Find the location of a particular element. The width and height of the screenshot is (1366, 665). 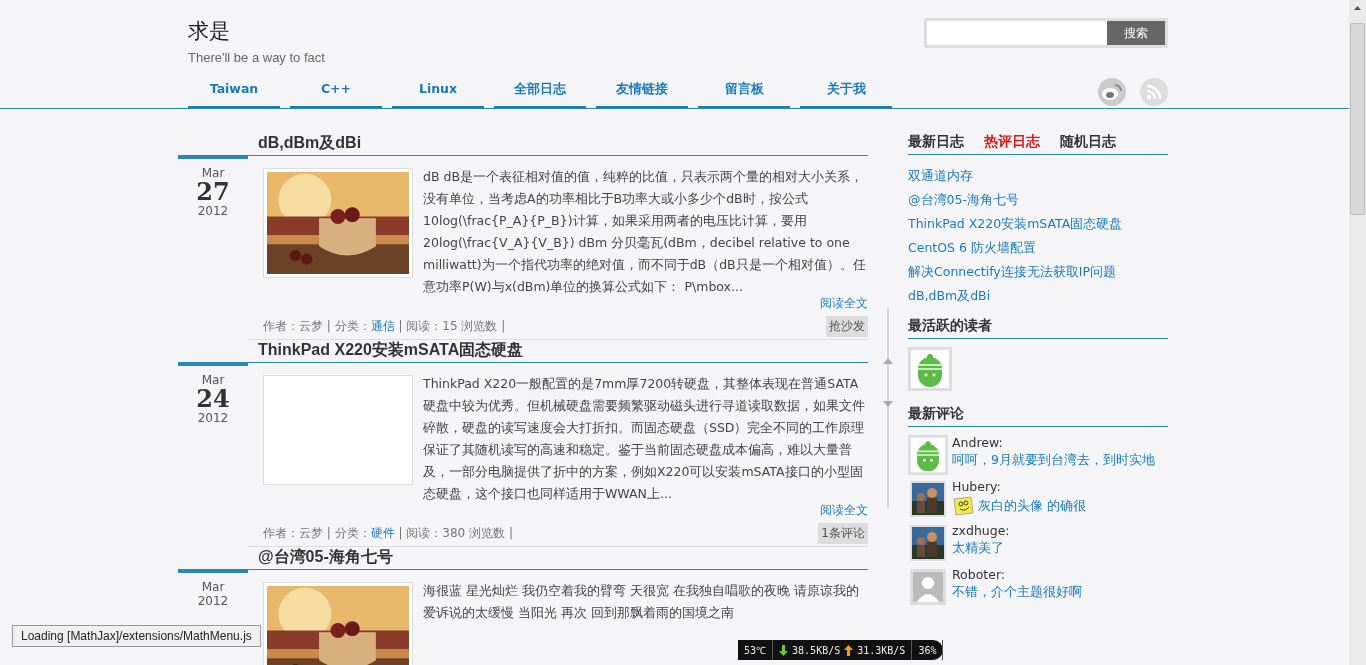

recent-post-link: dB,dBm及dBi is located at coordinates (949, 295).